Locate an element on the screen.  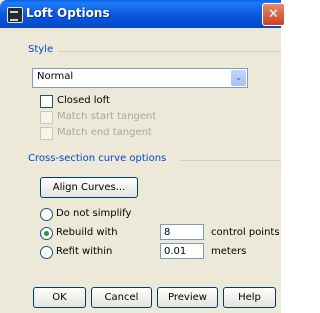
preview-button: Preview is located at coordinates (187, 297).